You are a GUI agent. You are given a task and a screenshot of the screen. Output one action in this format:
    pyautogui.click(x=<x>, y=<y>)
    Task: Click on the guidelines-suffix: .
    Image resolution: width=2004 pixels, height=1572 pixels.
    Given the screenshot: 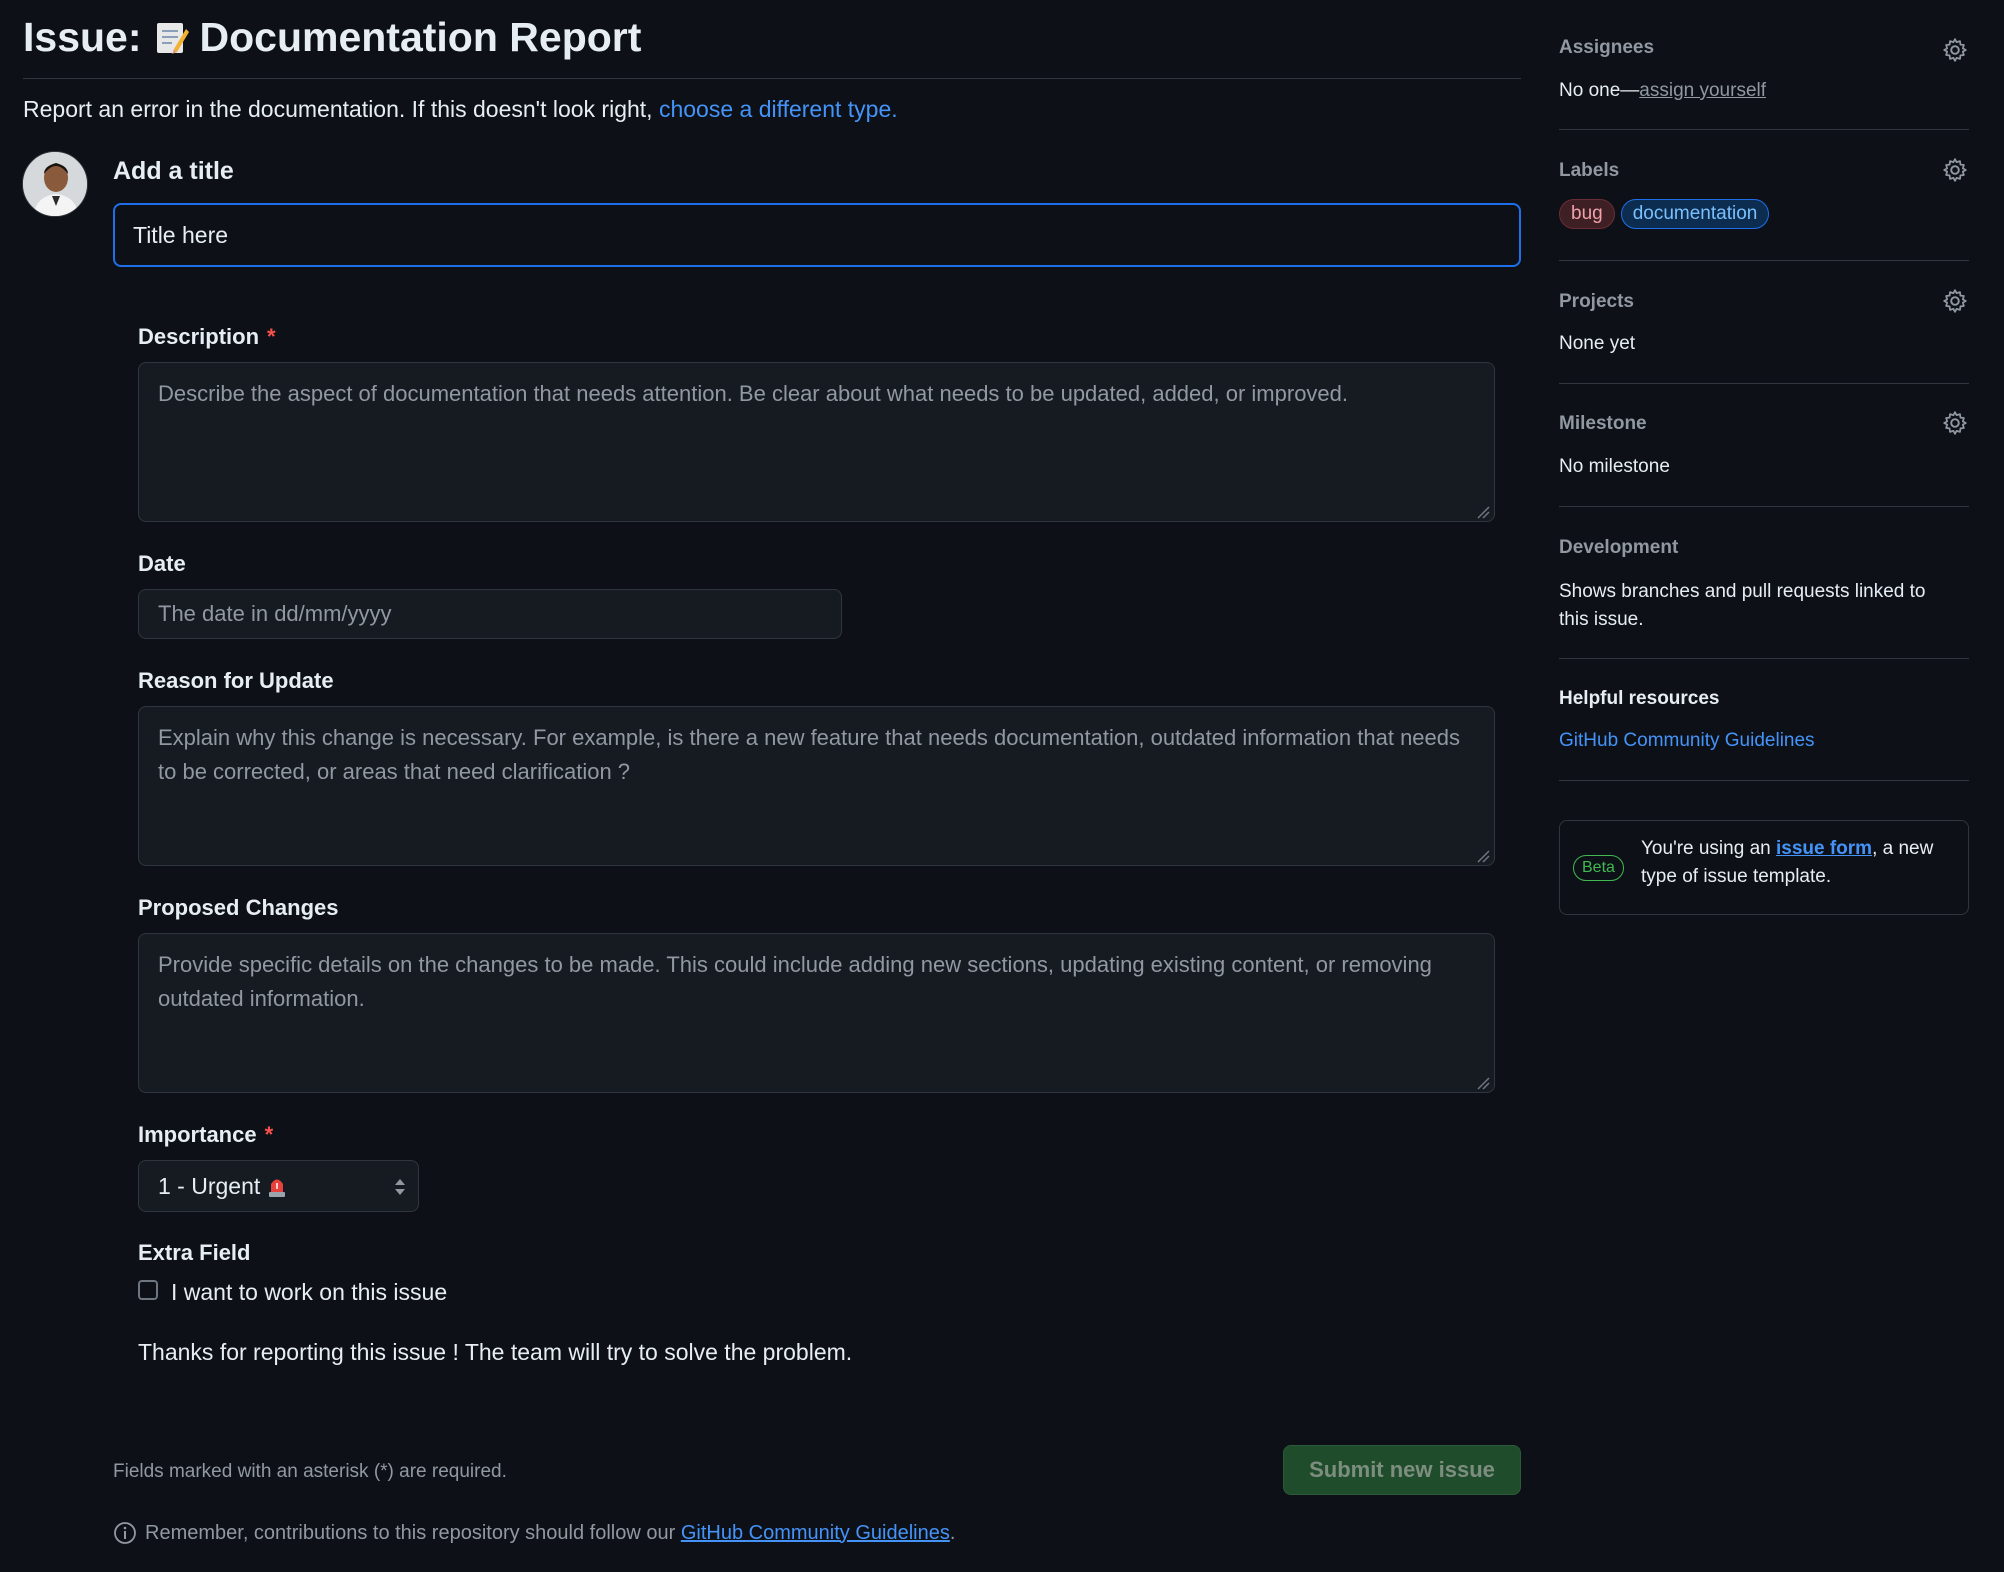 What is the action you would take?
    pyautogui.click(x=952, y=1532)
    